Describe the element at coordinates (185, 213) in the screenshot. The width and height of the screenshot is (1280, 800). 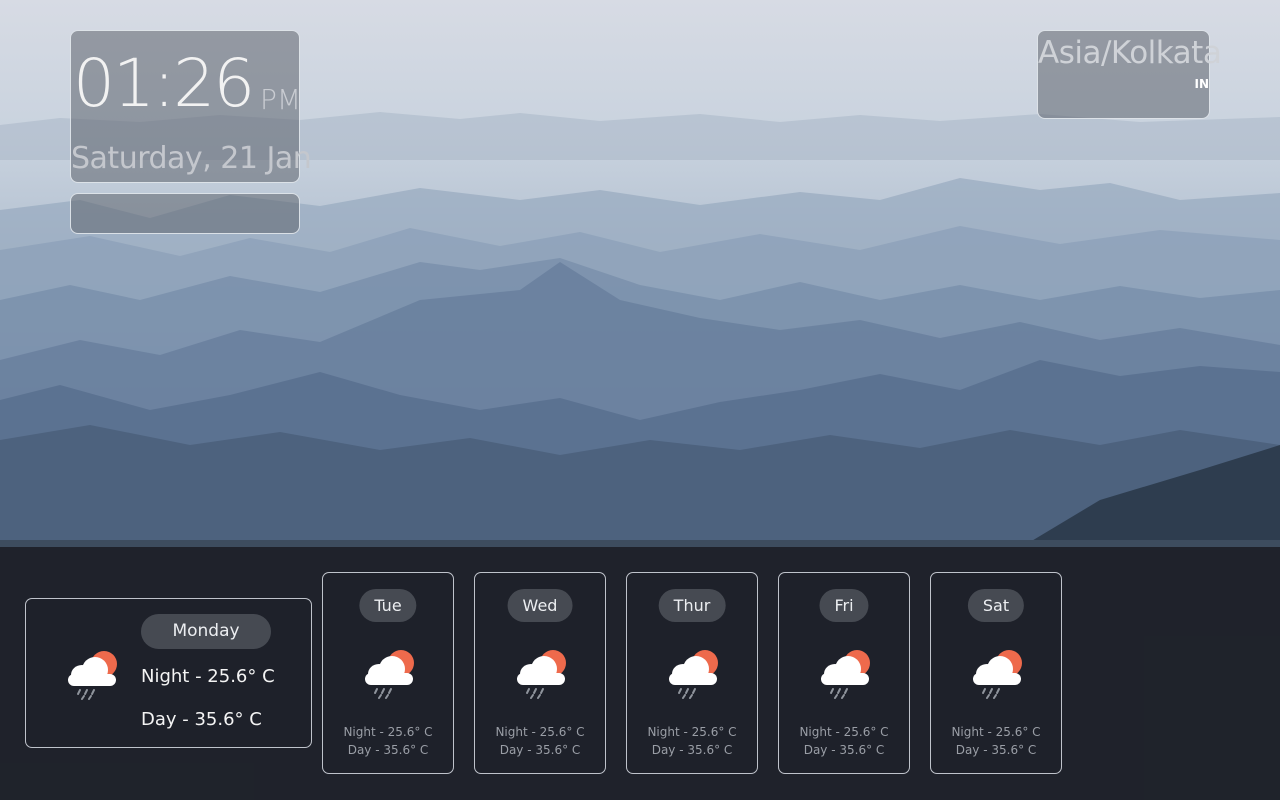
I see `empty-info-box` at that location.